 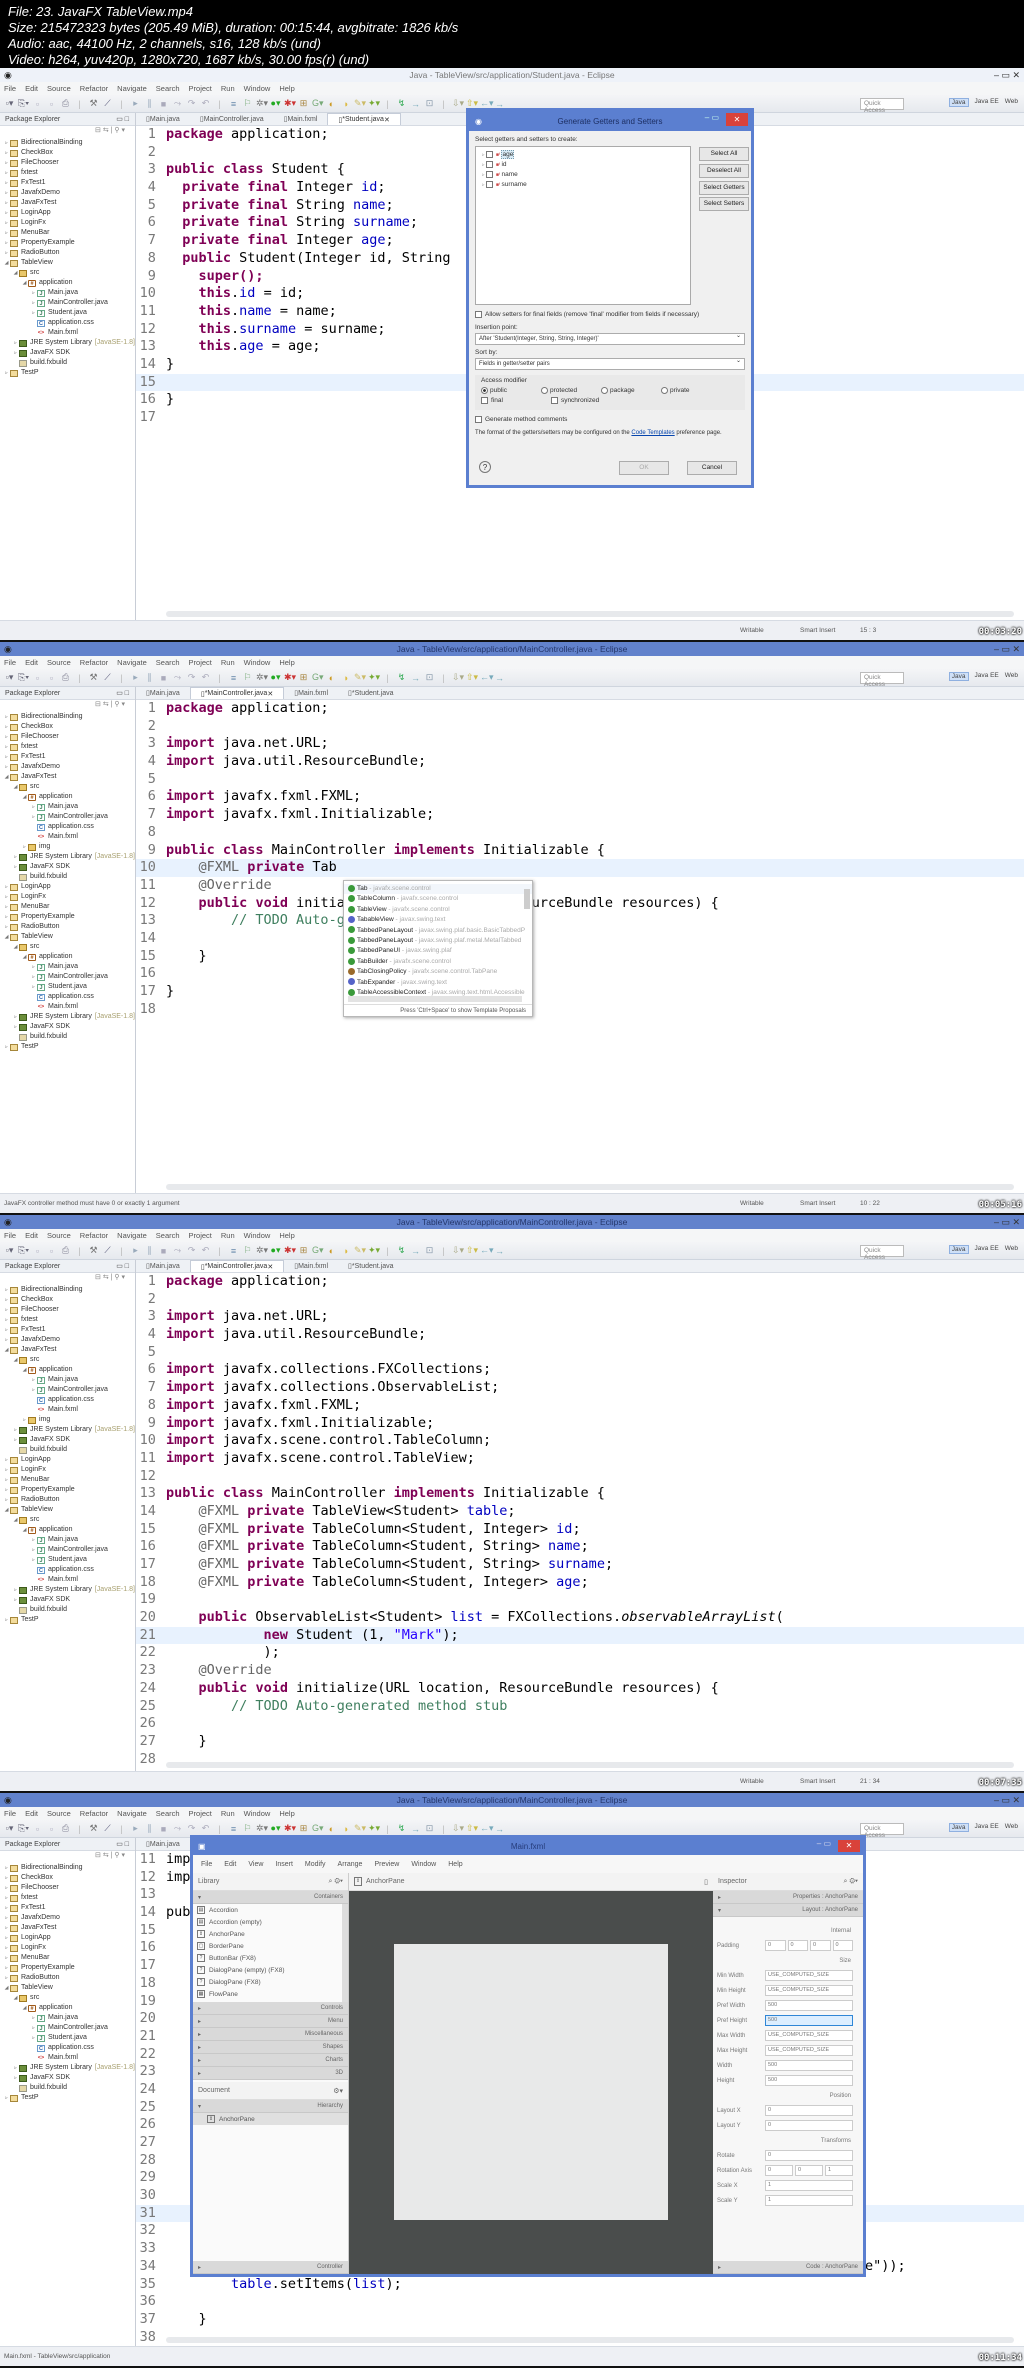 What do you see at coordinates (580, 921) in the screenshot?
I see `code-line: 13 // TODO Auto-generated method stub` at bounding box center [580, 921].